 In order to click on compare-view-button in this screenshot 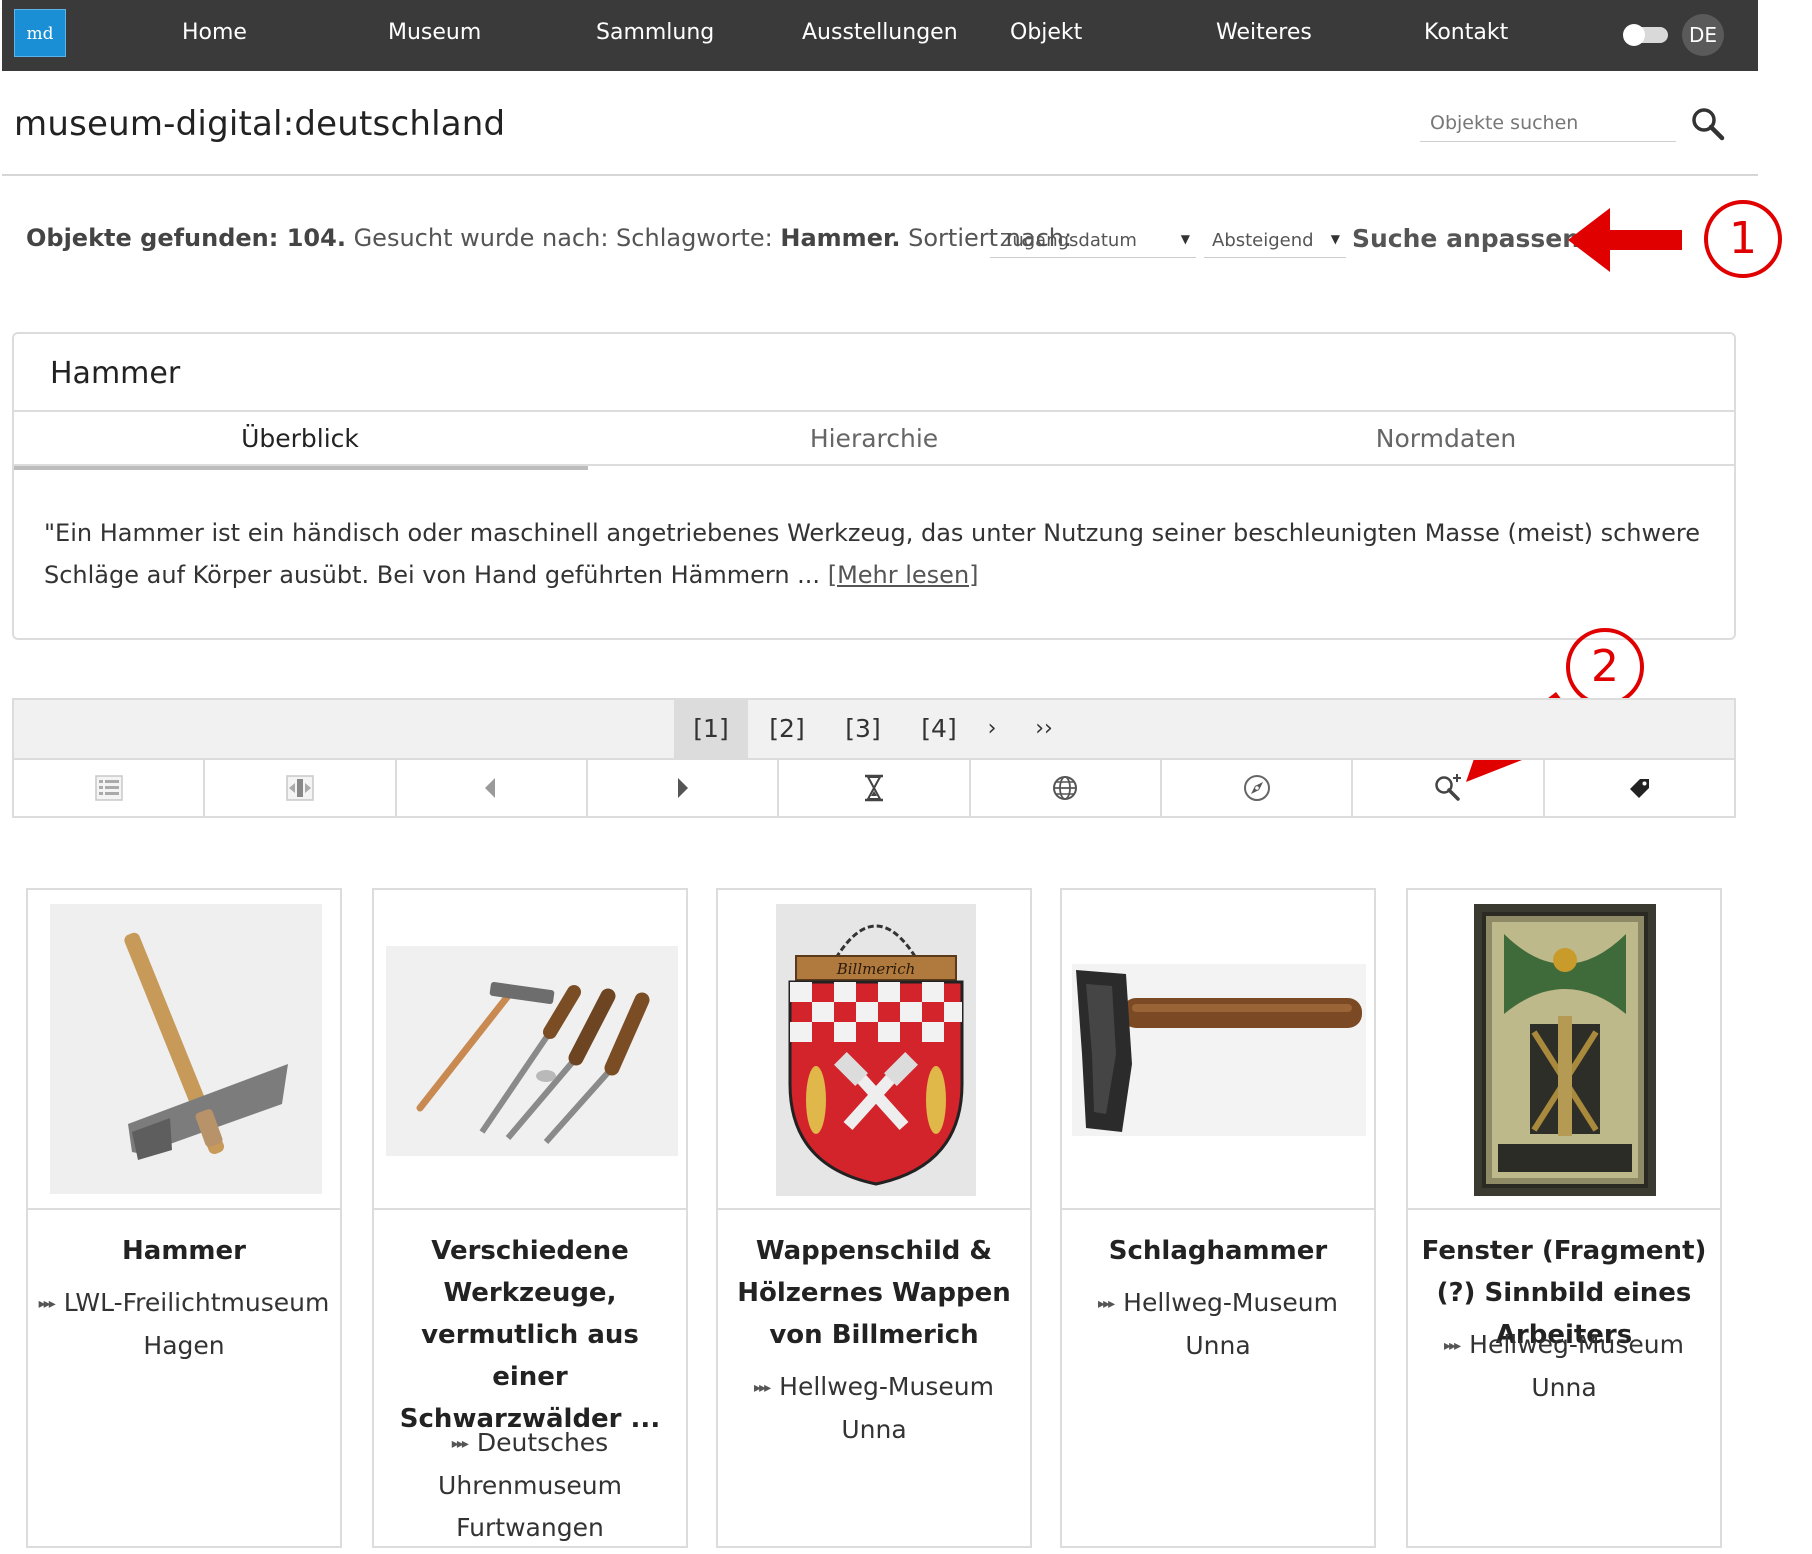, I will do `click(301, 788)`.